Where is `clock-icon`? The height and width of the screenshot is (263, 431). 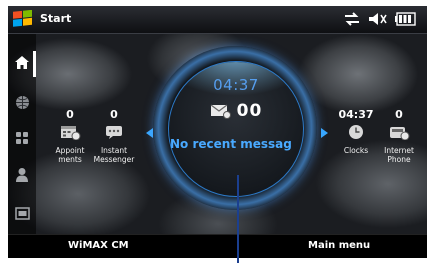 clock-icon is located at coordinates (356, 132).